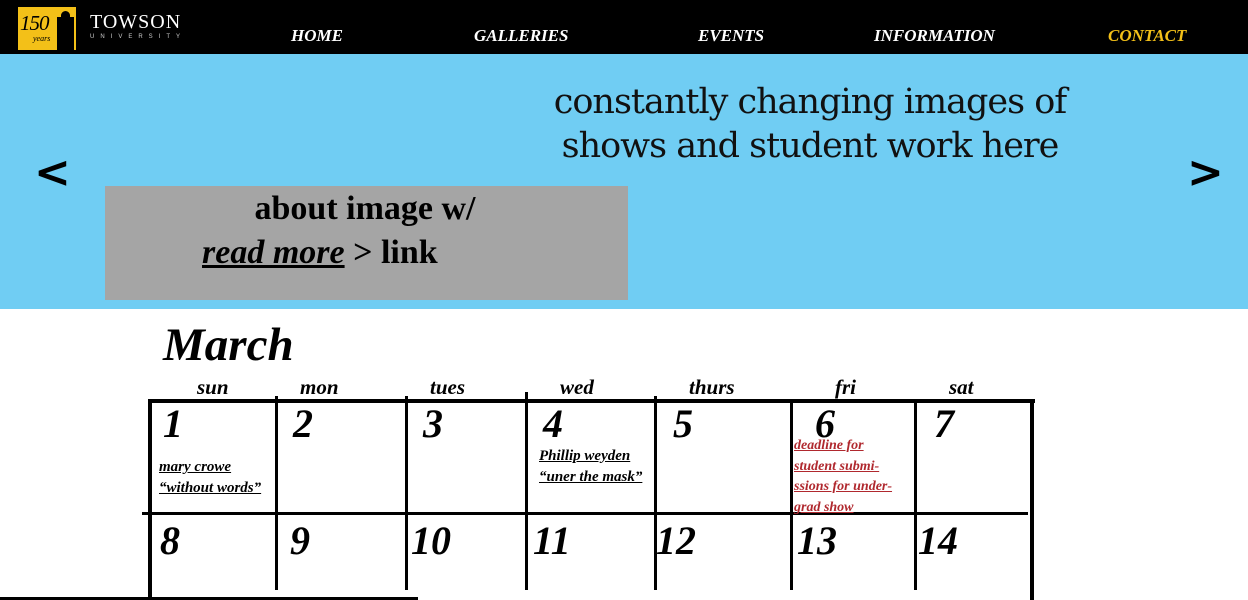  I want to click on event-line: “uner the mask”, so click(591, 477).